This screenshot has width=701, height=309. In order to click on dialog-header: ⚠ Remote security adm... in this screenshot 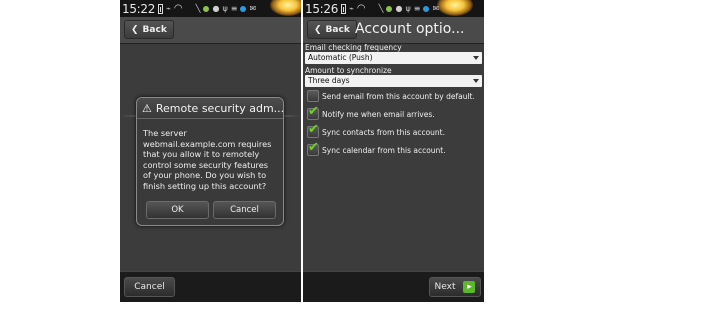, I will do `click(210, 108)`.